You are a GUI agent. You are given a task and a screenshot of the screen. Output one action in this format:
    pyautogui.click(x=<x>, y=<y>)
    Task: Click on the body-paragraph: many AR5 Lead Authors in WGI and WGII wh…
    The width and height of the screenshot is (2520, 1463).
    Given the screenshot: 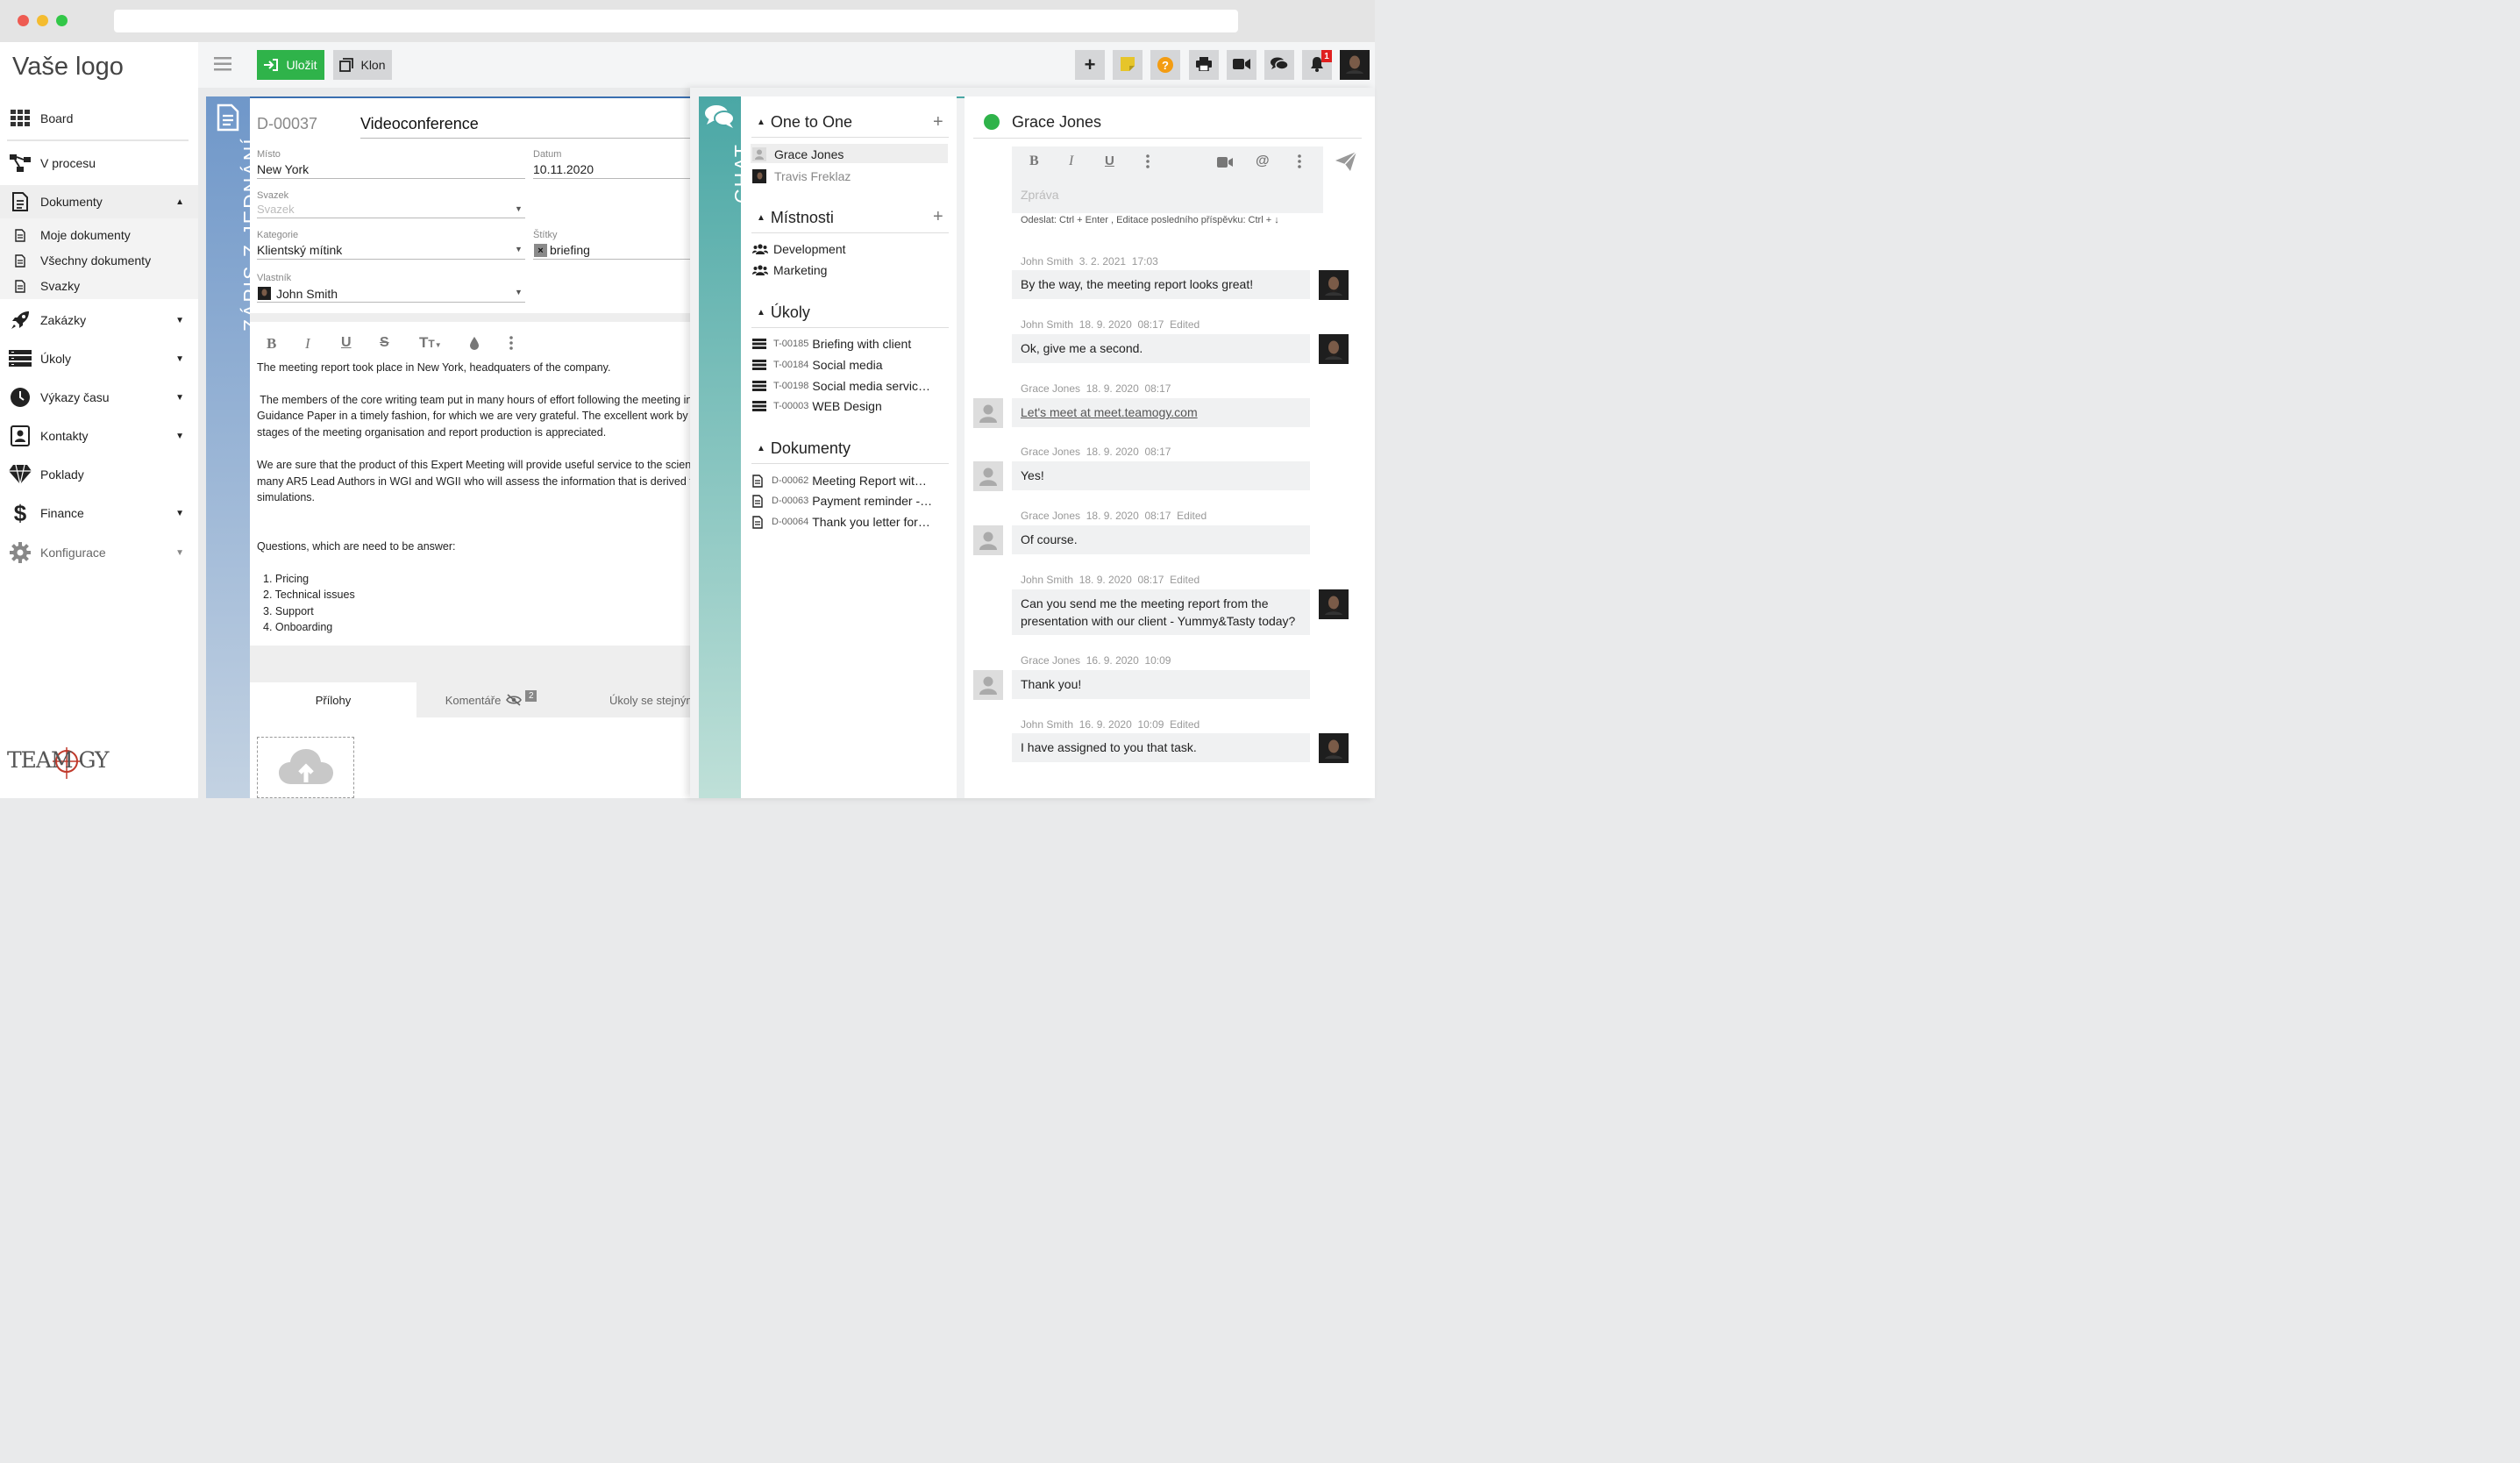 What is the action you would take?
    pyautogui.click(x=474, y=481)
    